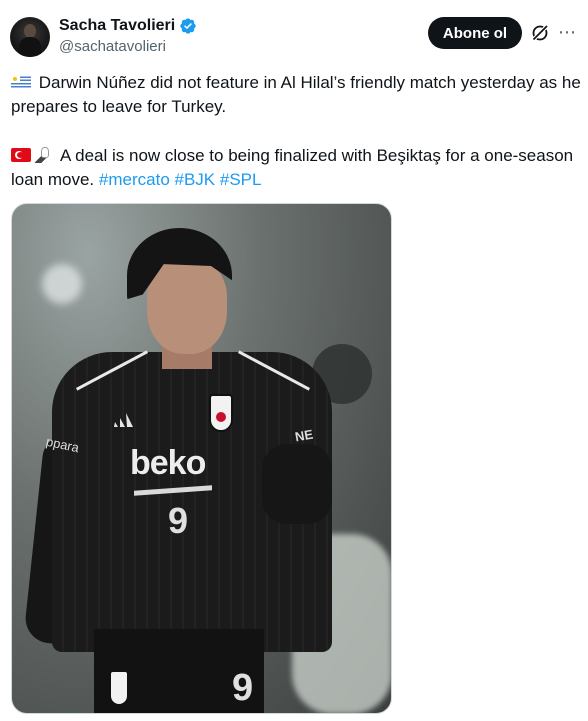 This screenshot has height=721, width=588. I want to click on more-icon: ⋯, so click(567, 32).